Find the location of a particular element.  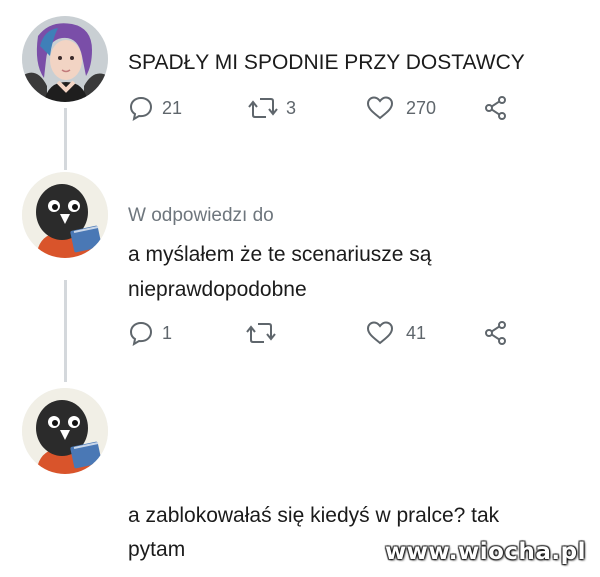

reply-count: 21 is located at coordinates (172, 107).